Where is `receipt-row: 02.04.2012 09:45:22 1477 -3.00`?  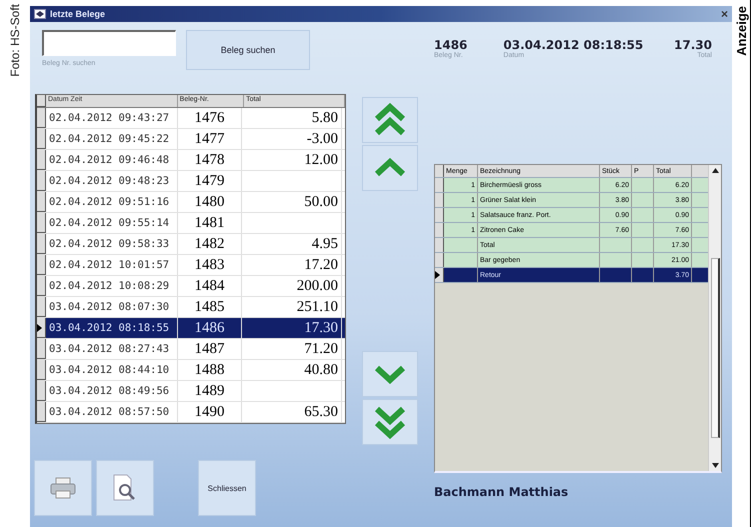 receipt-row: 02.04.2012 09:45:22 1477 -3.00 is located at coordinates (191, 139).